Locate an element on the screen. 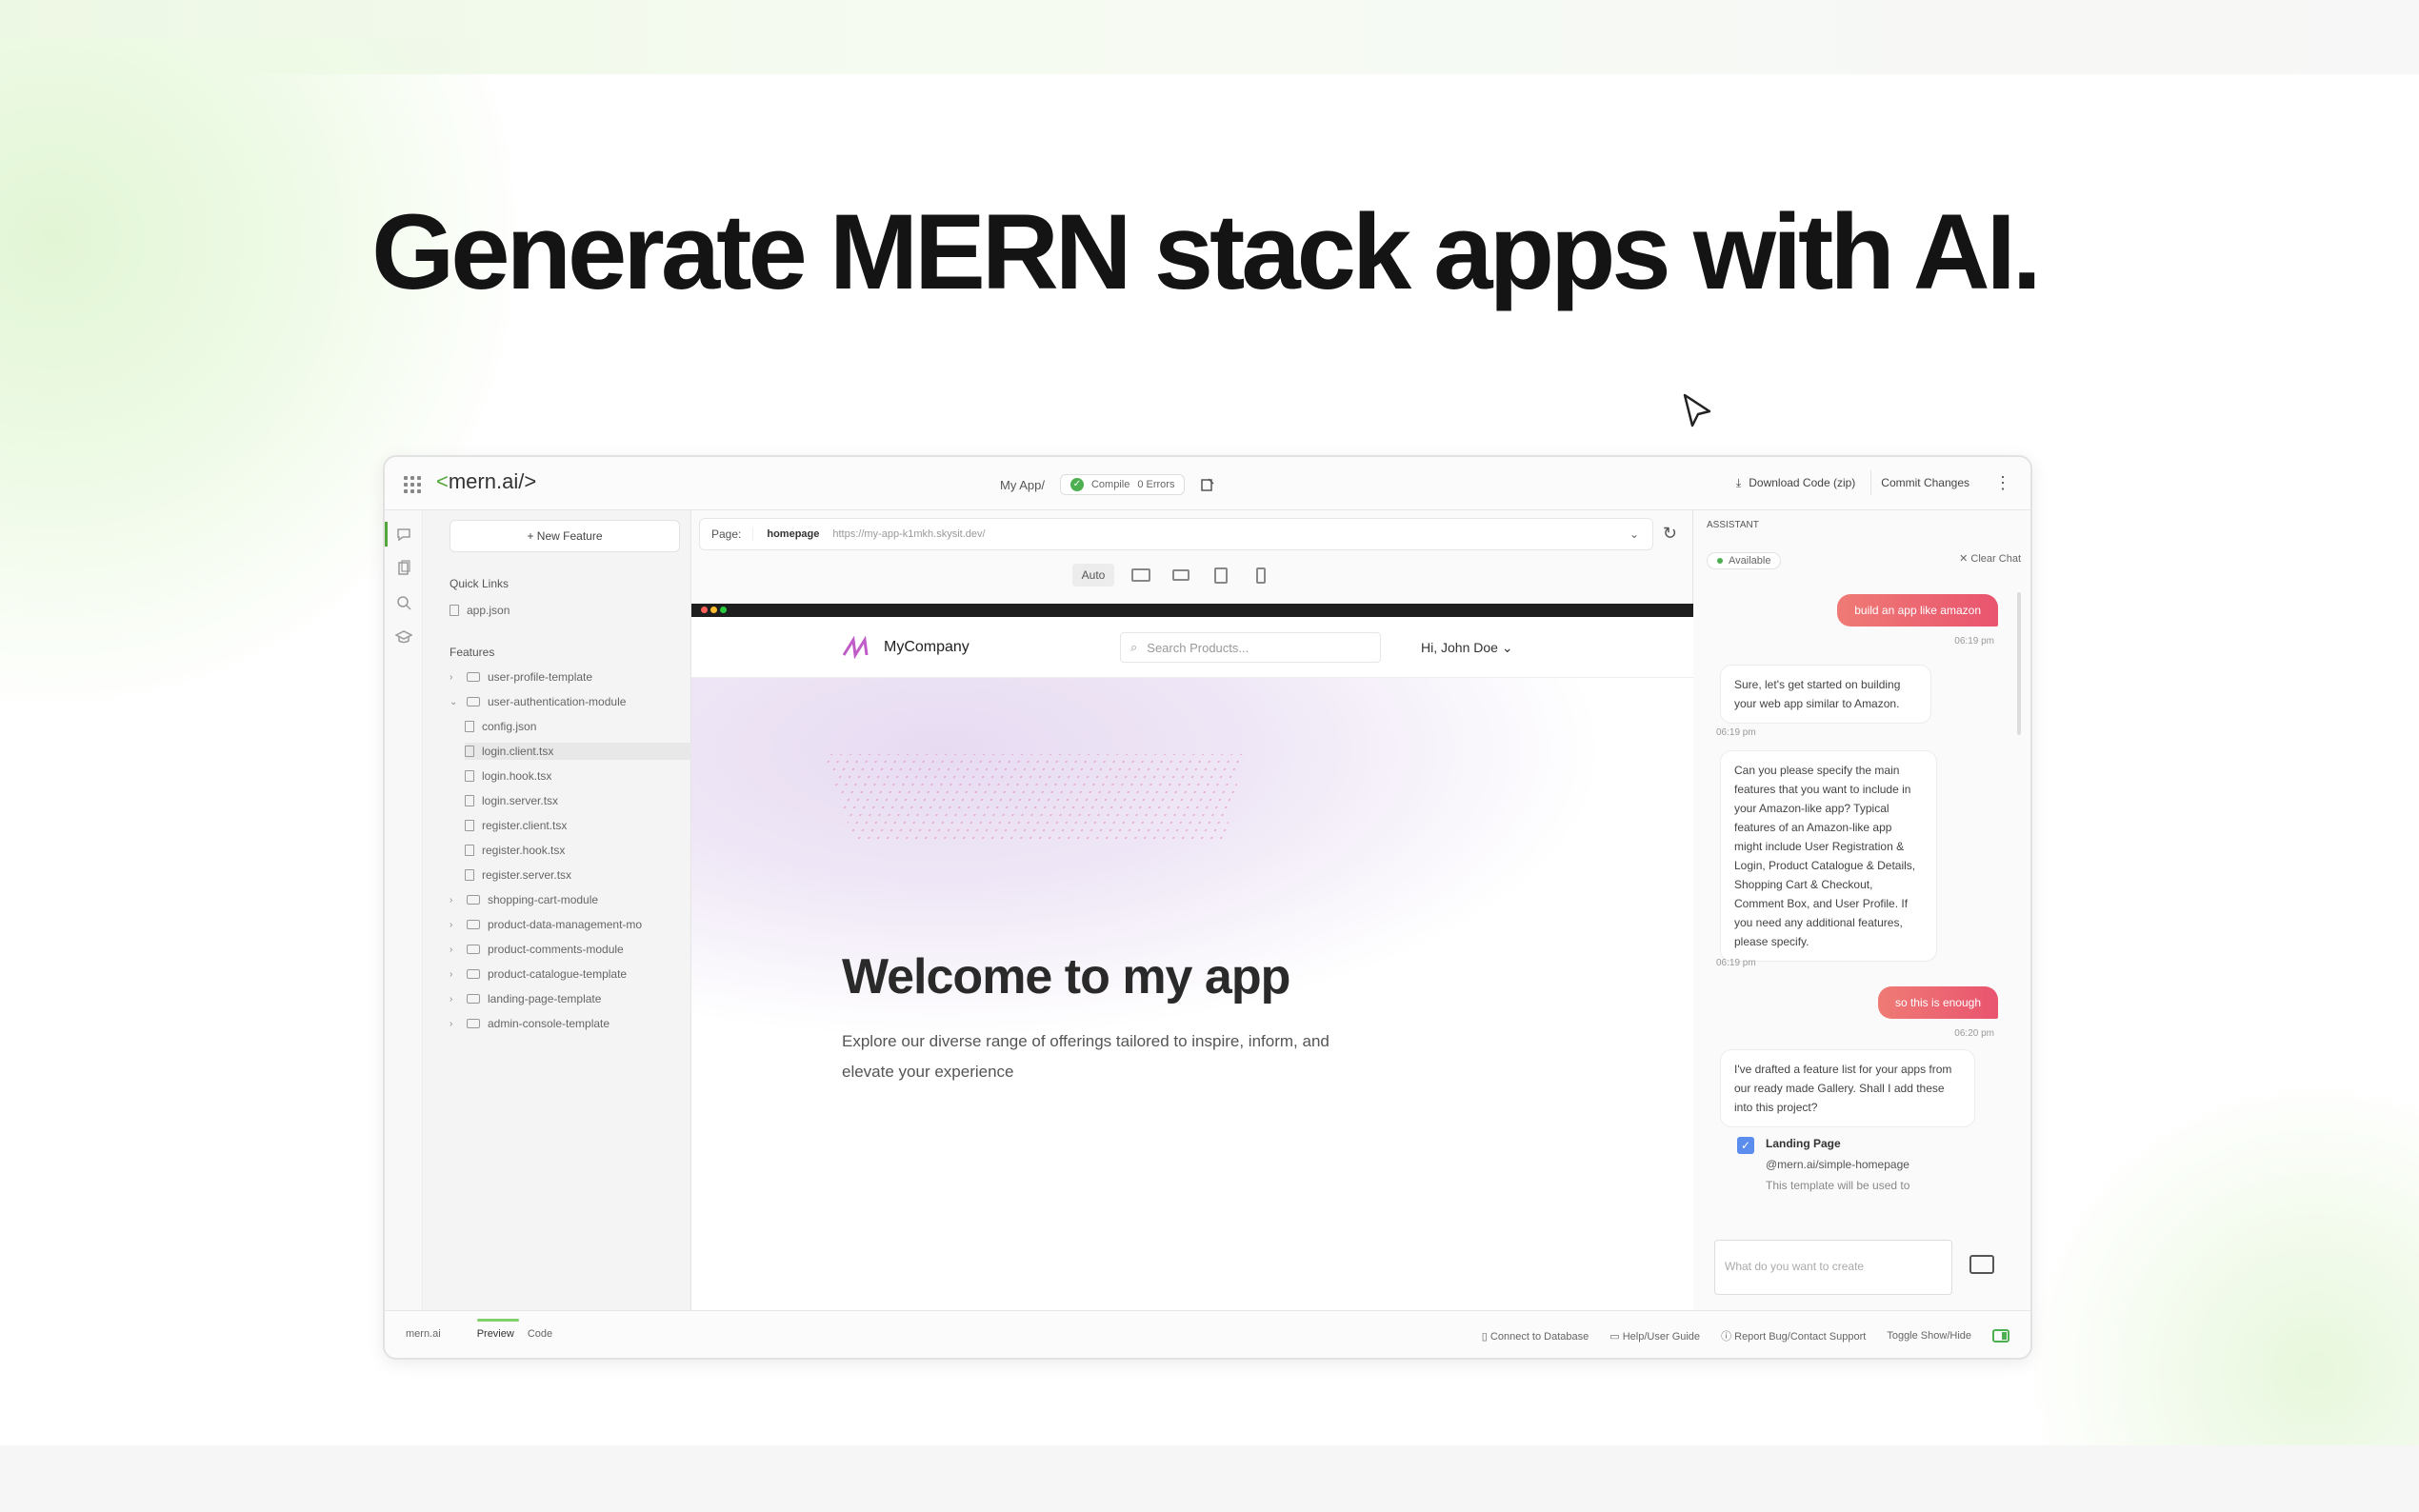 The image size is (2419, 1512). error-count: 0 Errors is located at coordinates (1156, 484).